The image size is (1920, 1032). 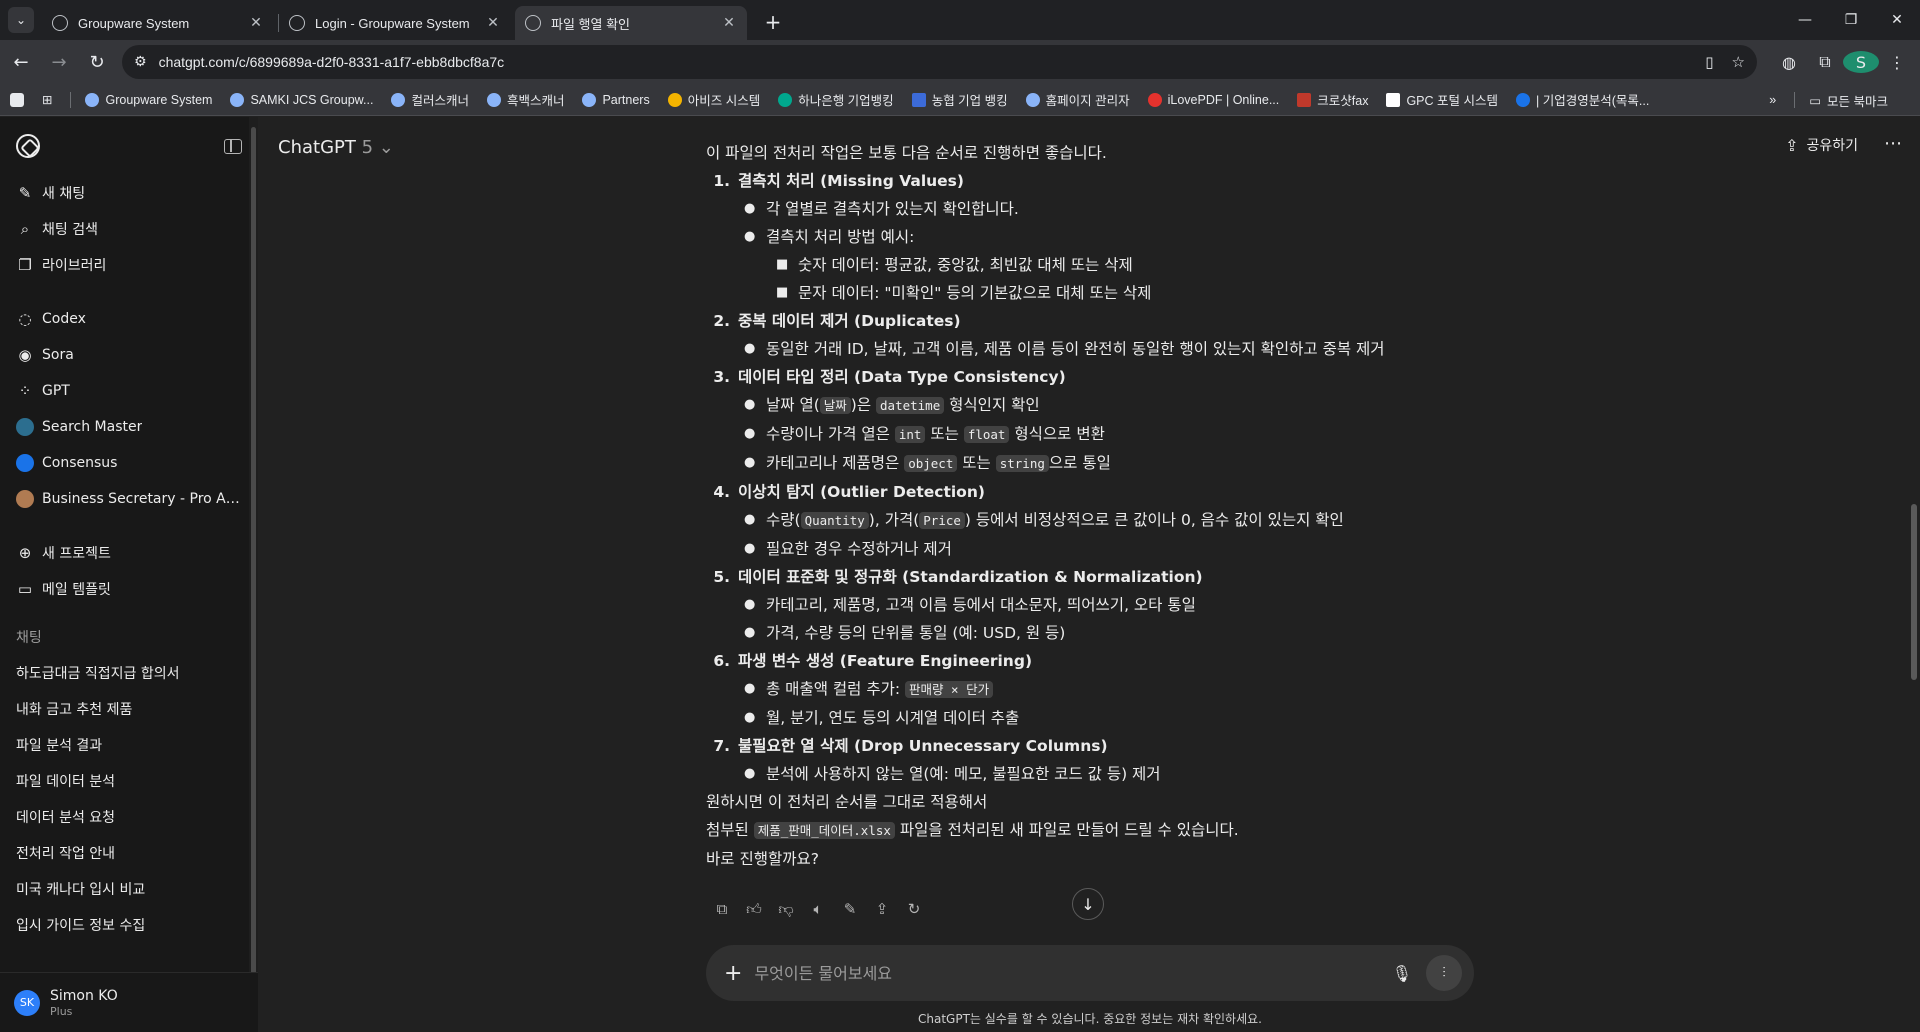 What do you see at coordinates (1772, 100) in the screenshot?
I see `more-bookmarks-chevron-icon: »` at bounding box center [1772, 100].